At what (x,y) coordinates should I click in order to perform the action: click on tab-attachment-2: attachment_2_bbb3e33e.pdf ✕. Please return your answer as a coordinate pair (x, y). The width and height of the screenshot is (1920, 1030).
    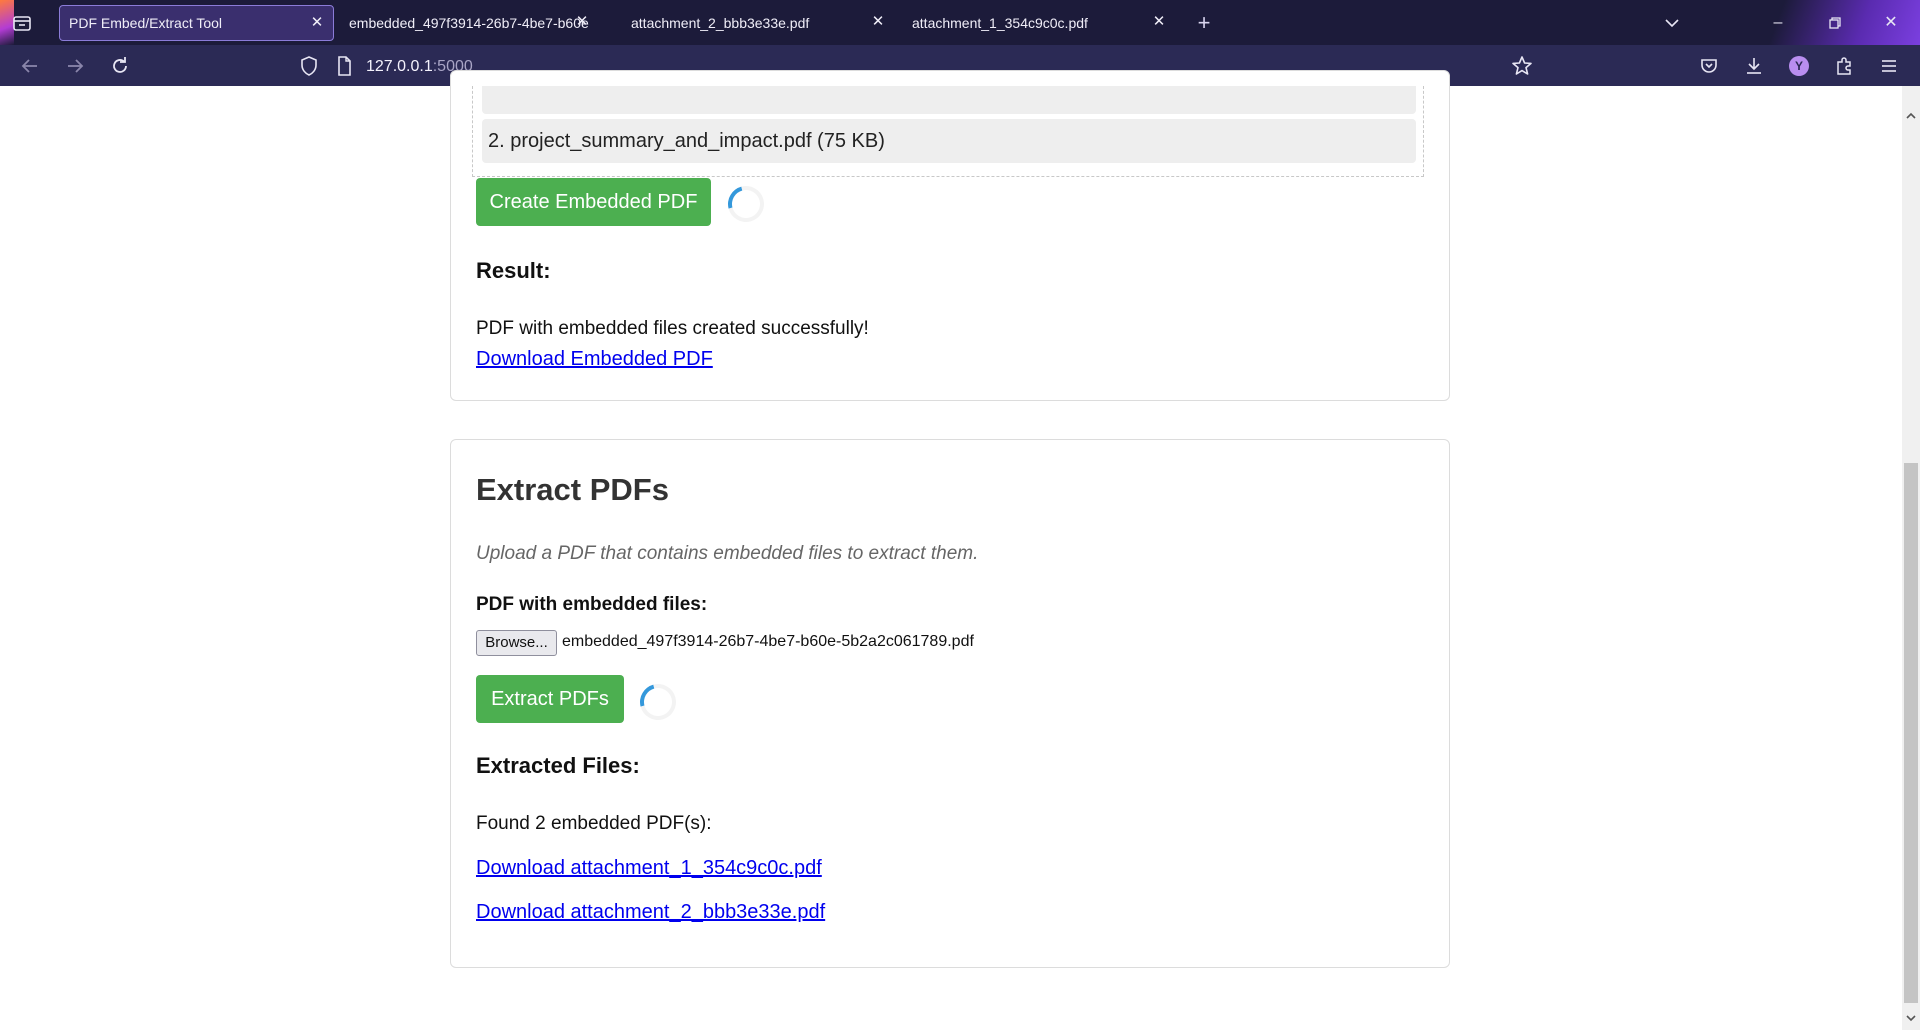
    Looking at the image, I should click on (758, 23).